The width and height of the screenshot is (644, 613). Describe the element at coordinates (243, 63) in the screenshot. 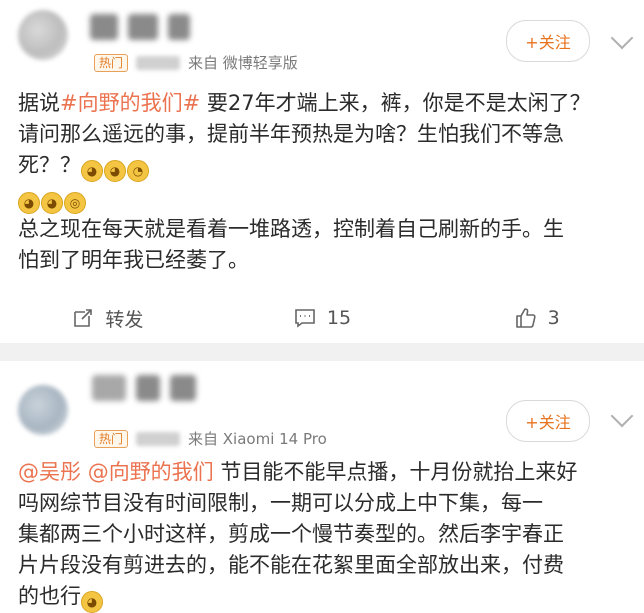

I see `post-source: 来自 微博轻享版` at that location.